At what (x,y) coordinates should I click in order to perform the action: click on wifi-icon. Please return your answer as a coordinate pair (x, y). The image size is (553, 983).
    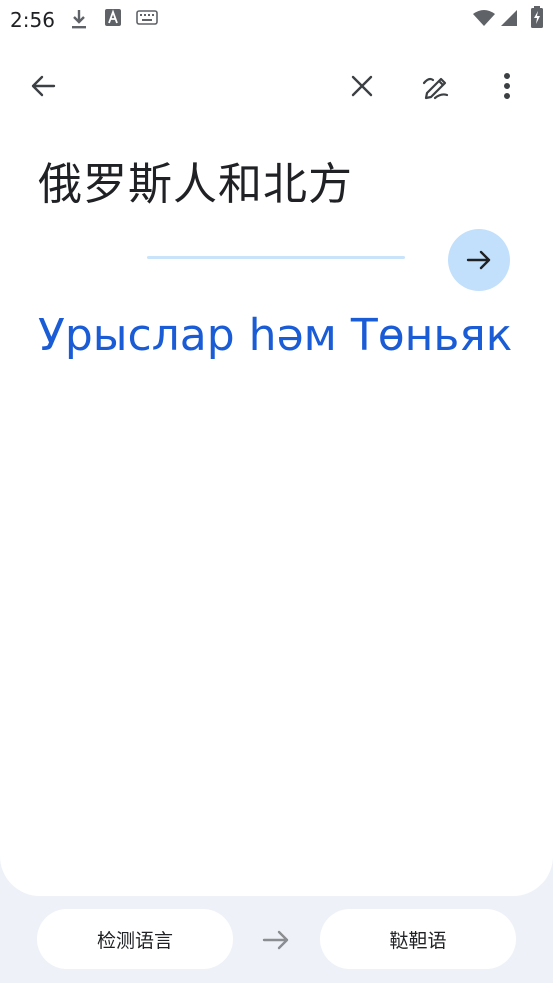
    Looking at the image, I should click on (484, 18).